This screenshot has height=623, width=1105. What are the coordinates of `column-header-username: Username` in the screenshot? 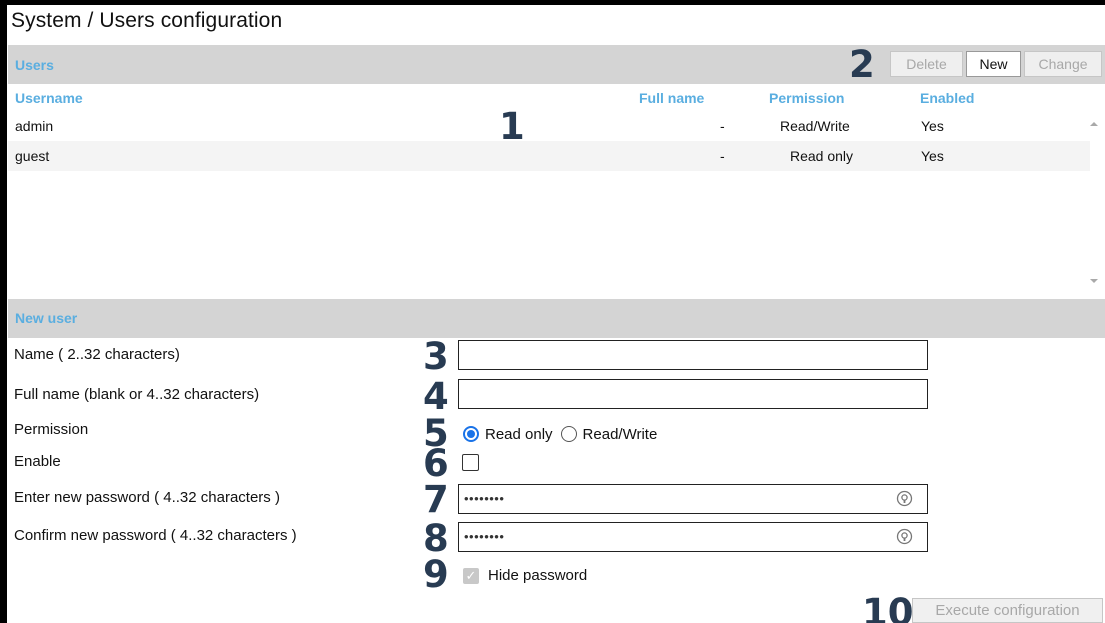 It's located at (49, 98).